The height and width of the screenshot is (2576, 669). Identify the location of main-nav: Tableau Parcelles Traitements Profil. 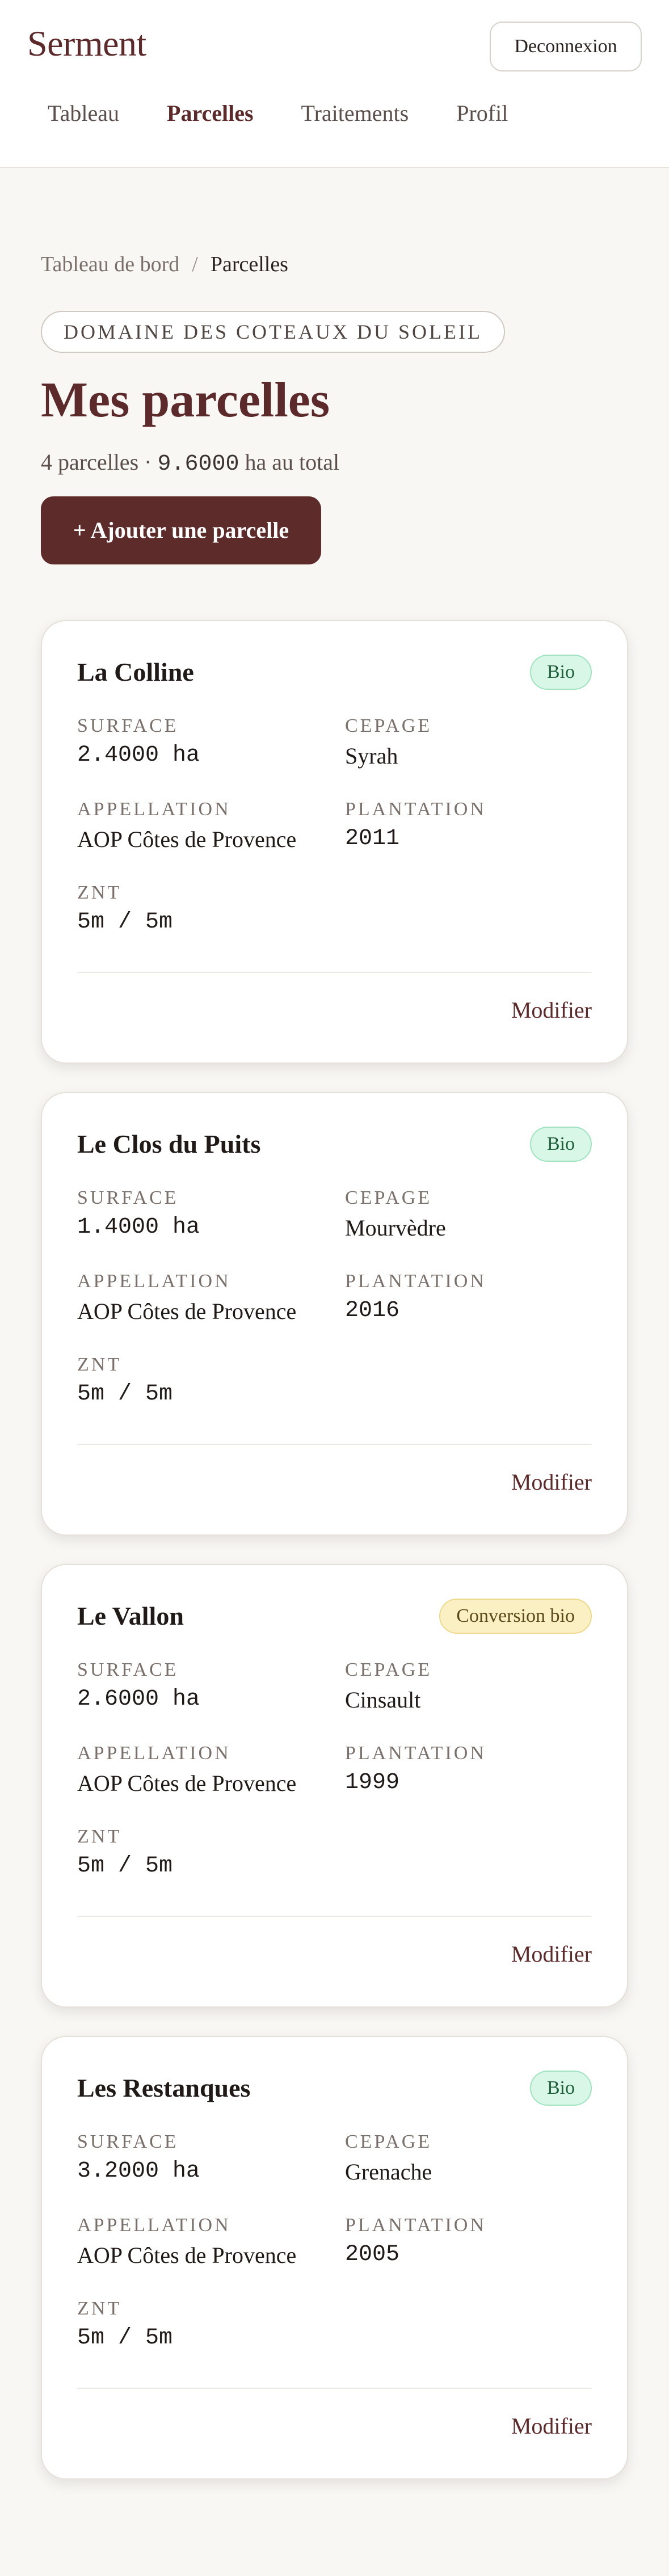
(302, 113).